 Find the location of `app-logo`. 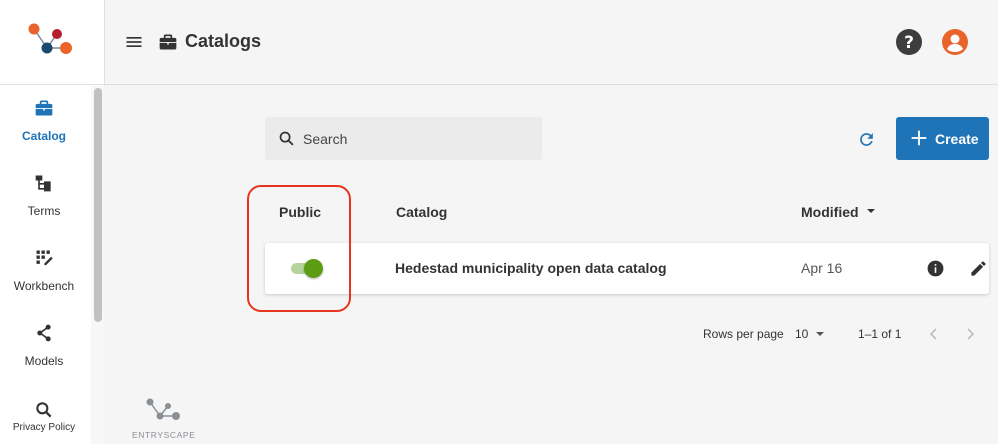

app-logo is located at coordinates (52, 42).